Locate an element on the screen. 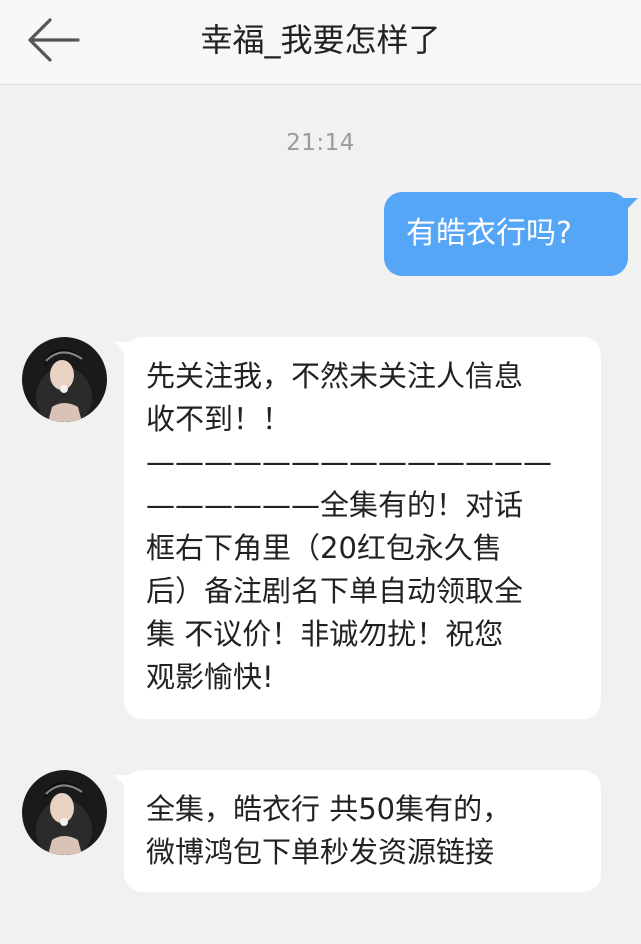  message-timestamp: 21:14 is located at coordinates (320, 143).